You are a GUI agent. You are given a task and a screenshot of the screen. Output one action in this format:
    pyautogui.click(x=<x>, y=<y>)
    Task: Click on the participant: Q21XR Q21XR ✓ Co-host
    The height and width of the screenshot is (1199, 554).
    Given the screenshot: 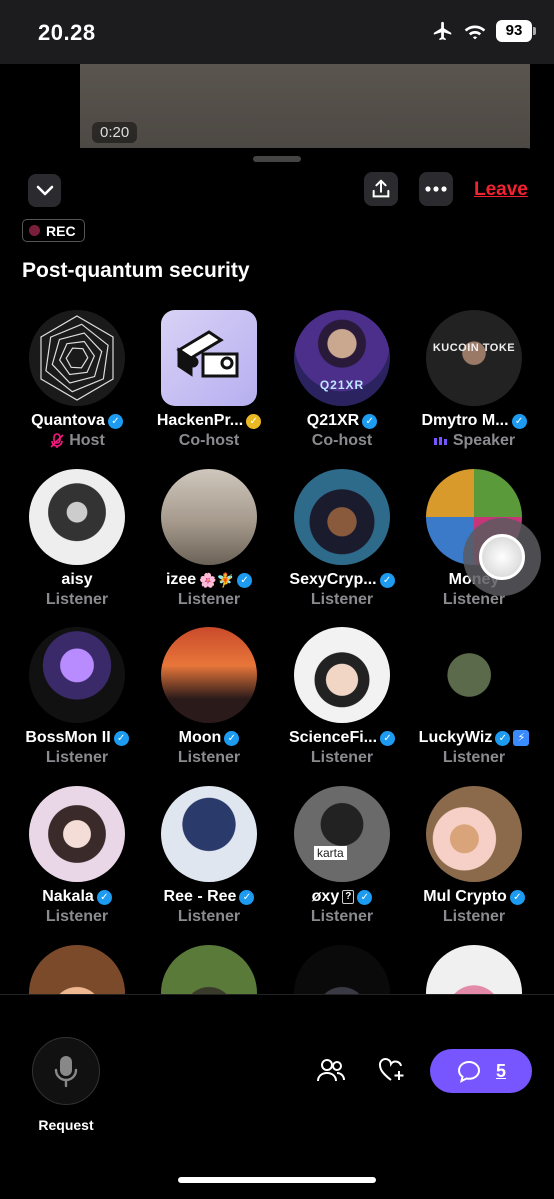 What is the action you would take?
    pyautogui.click(x=342, y=380)
    